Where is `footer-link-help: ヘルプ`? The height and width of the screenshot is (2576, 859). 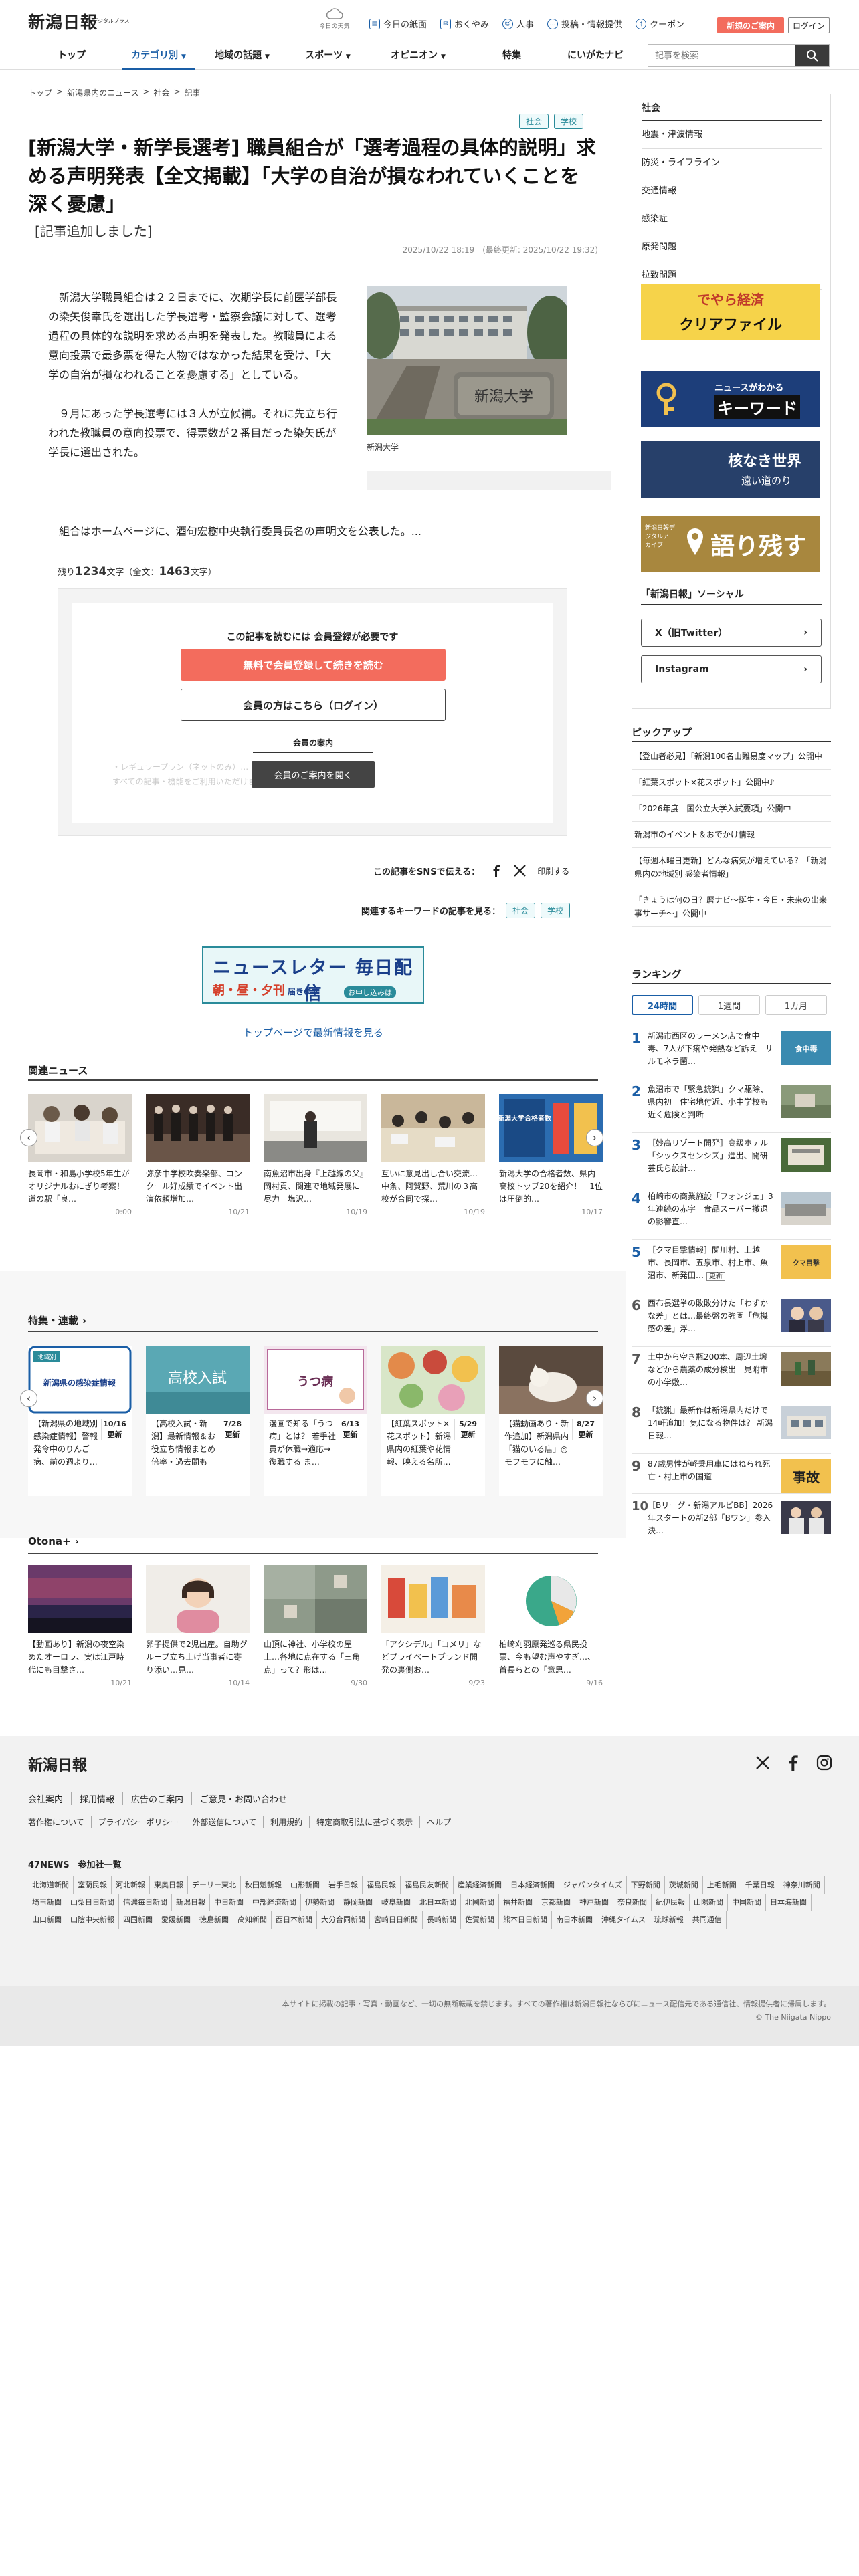
footer-link-help: ヘルプ is located at coordinates (439, 1822).